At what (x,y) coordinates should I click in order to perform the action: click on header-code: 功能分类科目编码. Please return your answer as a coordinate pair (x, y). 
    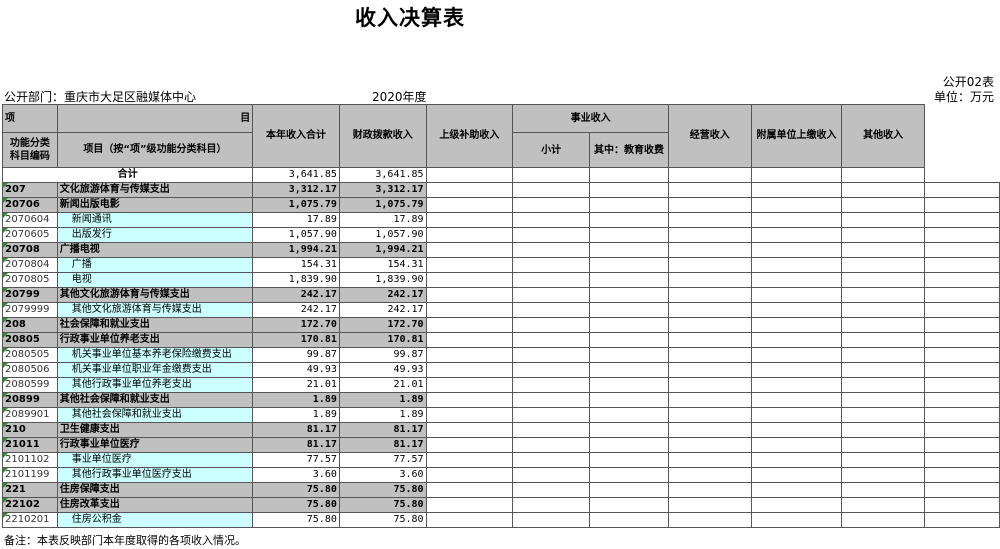
    Looking at the image, I should click on (30, 150).